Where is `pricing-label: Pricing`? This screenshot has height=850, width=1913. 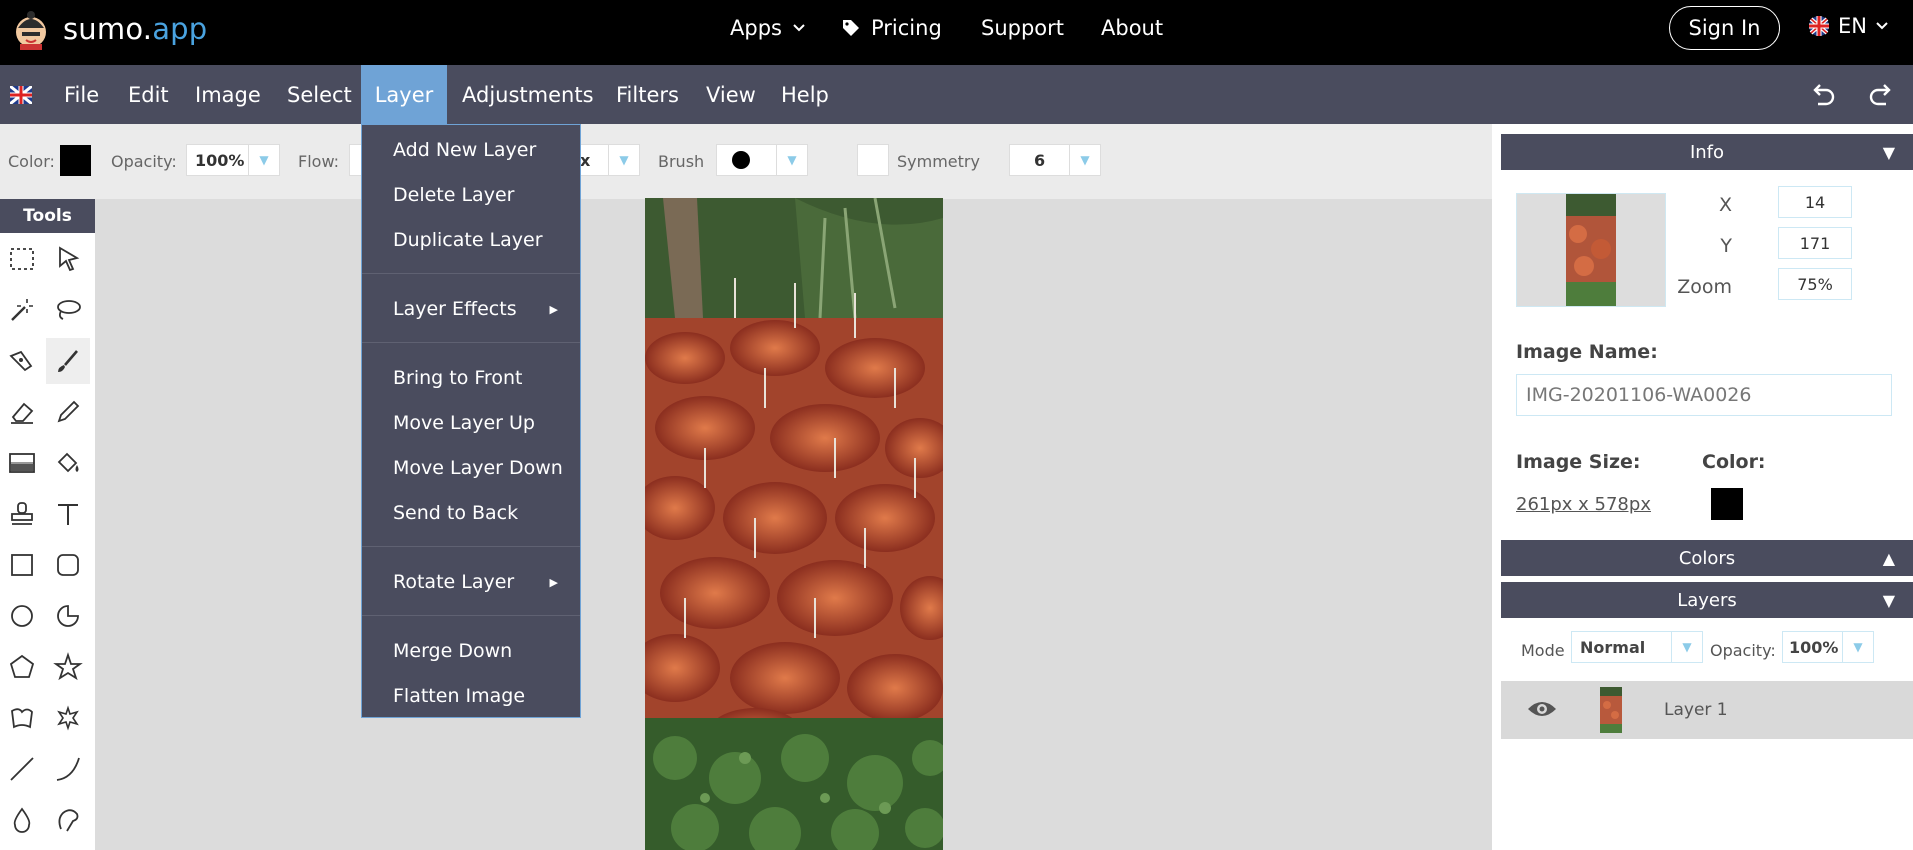
pricing-label: Pricing is located at coordinates (906, 28).